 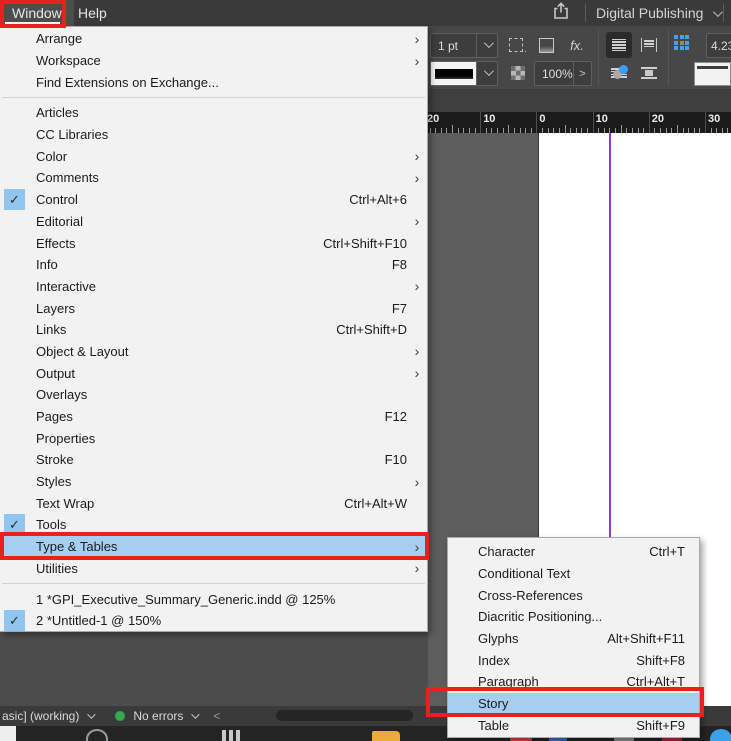 I want to click on transparency-button, so click(x=518, y=73).